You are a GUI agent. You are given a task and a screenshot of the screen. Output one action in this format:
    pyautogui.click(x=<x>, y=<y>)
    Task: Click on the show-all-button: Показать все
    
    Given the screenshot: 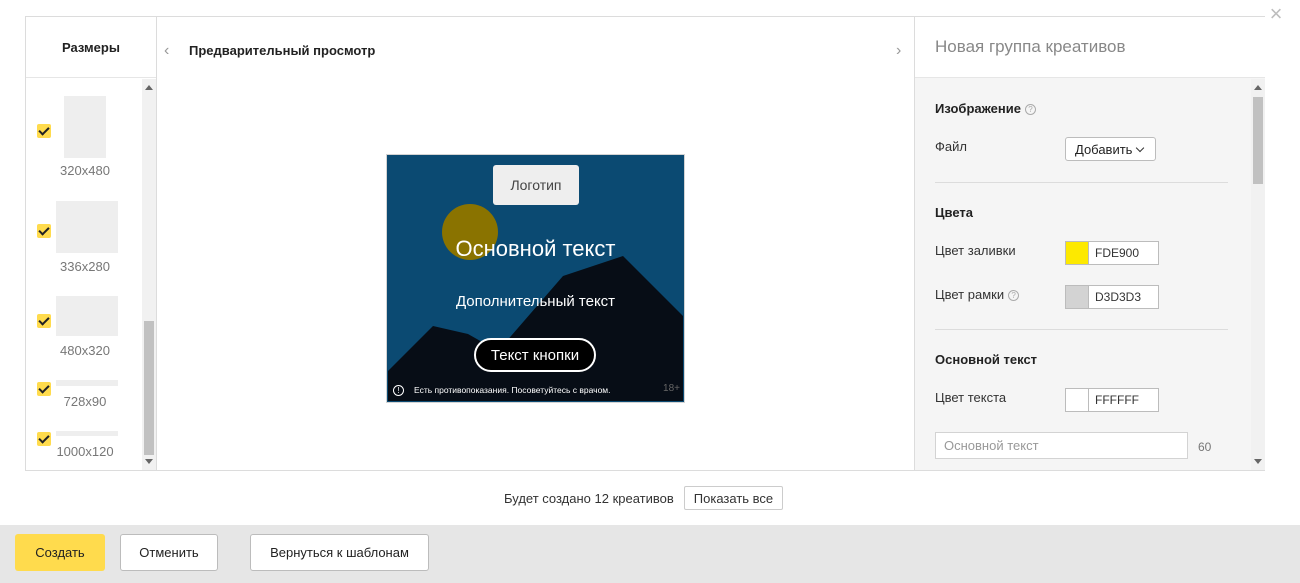 What is the action you would take?
    pyautogui.click(x=733, y=498)
    